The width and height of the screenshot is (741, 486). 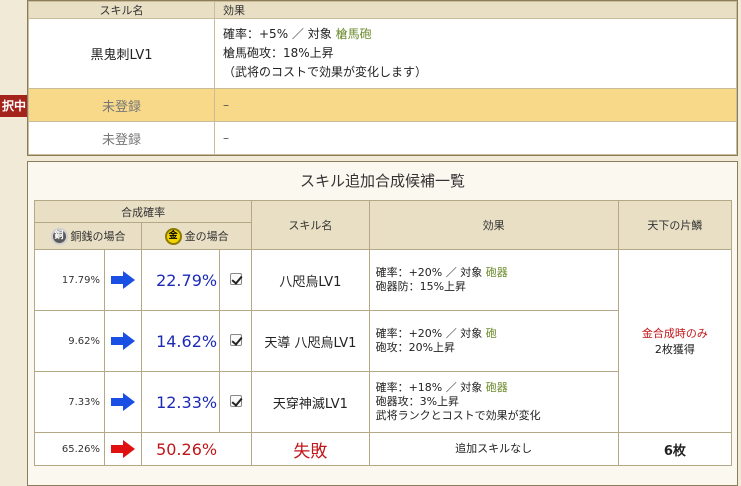 I want to click on header-copper-label: 銅銭の場合, so click(x=98, y=236).